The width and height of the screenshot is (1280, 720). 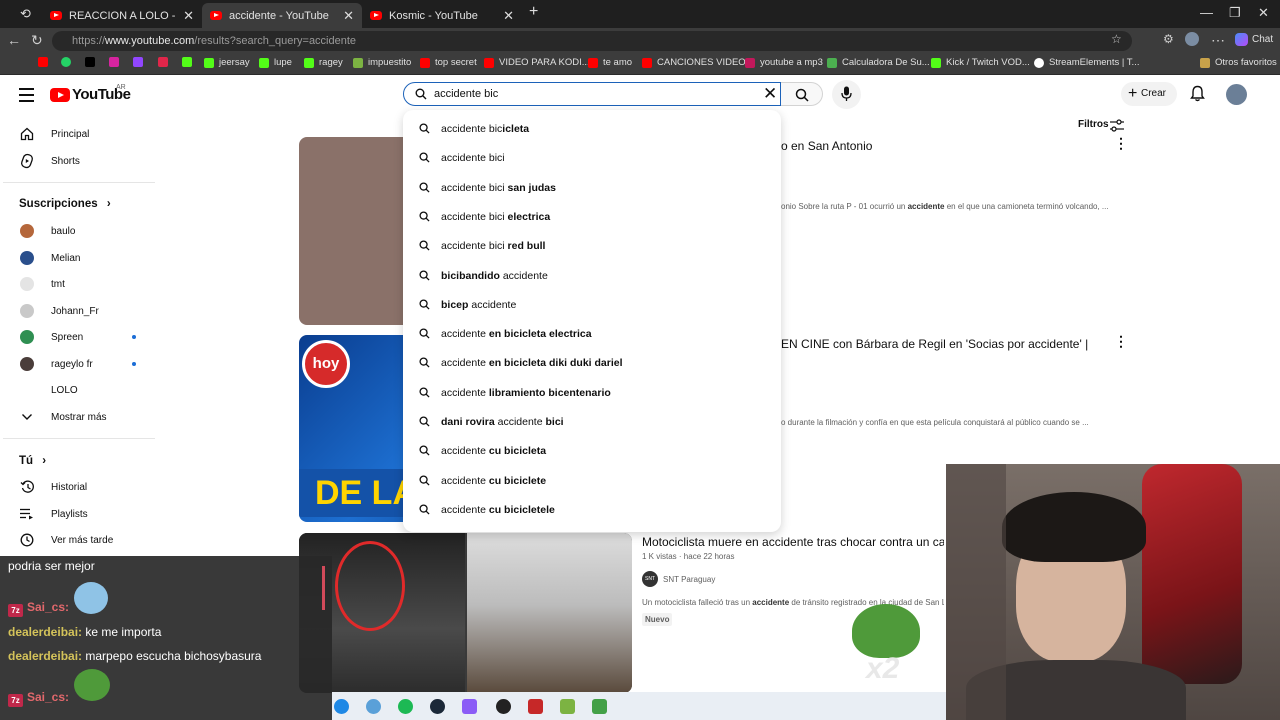 I want to click on sidebar-item-mostrar-mas: Mostrar más, so click(x=77, y=417).